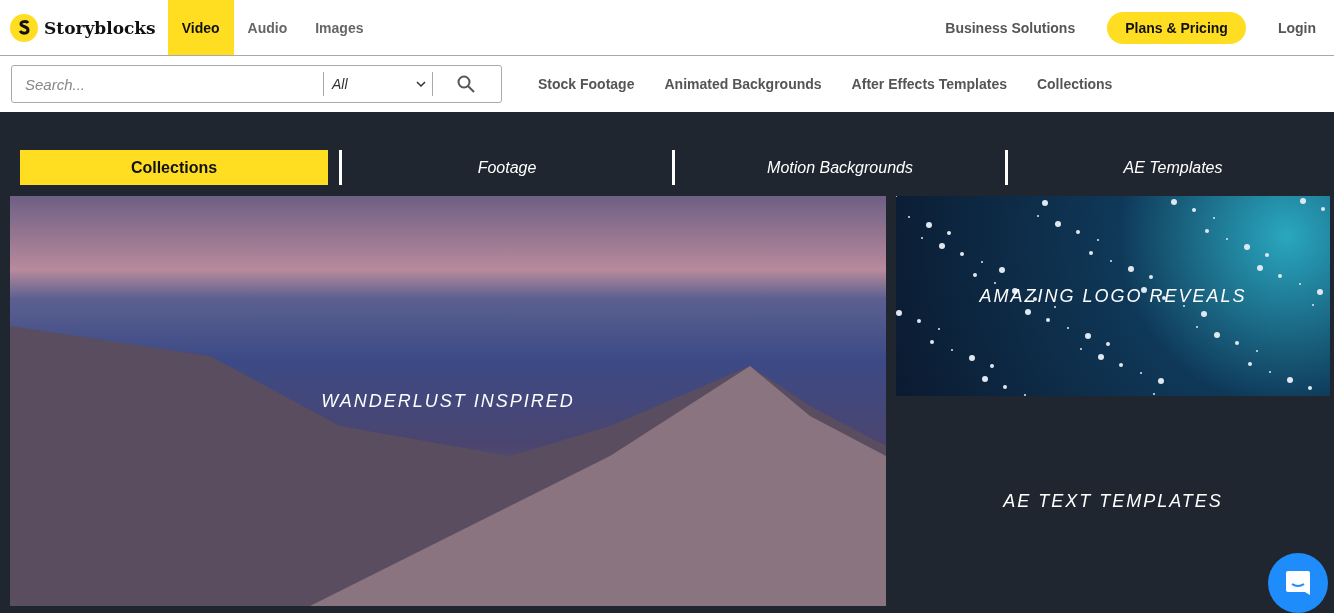  Describe the element at coordinates (1176, 27) in the screenshot. I see `plans-button: Plans & Pricing` at that location.